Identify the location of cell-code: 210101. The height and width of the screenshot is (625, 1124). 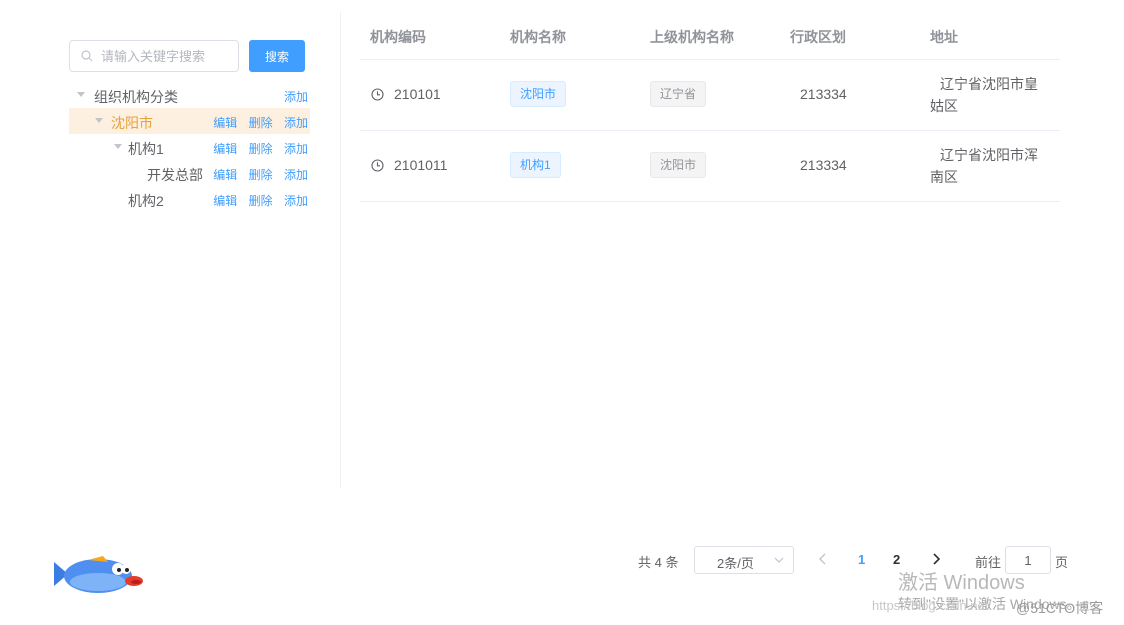
(417, 94).